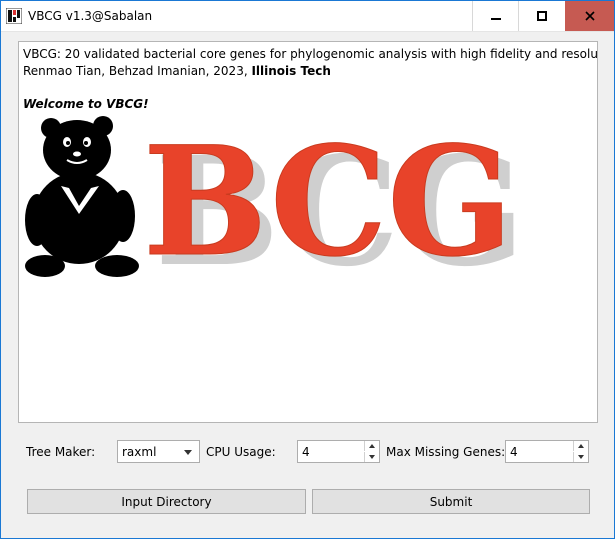 Image resolution: width=615 pixels, height=539 pixels. Describe the element at coordinates (514, 452) in the screenshot. I see `max-missing-genes-value: 4` at that location.